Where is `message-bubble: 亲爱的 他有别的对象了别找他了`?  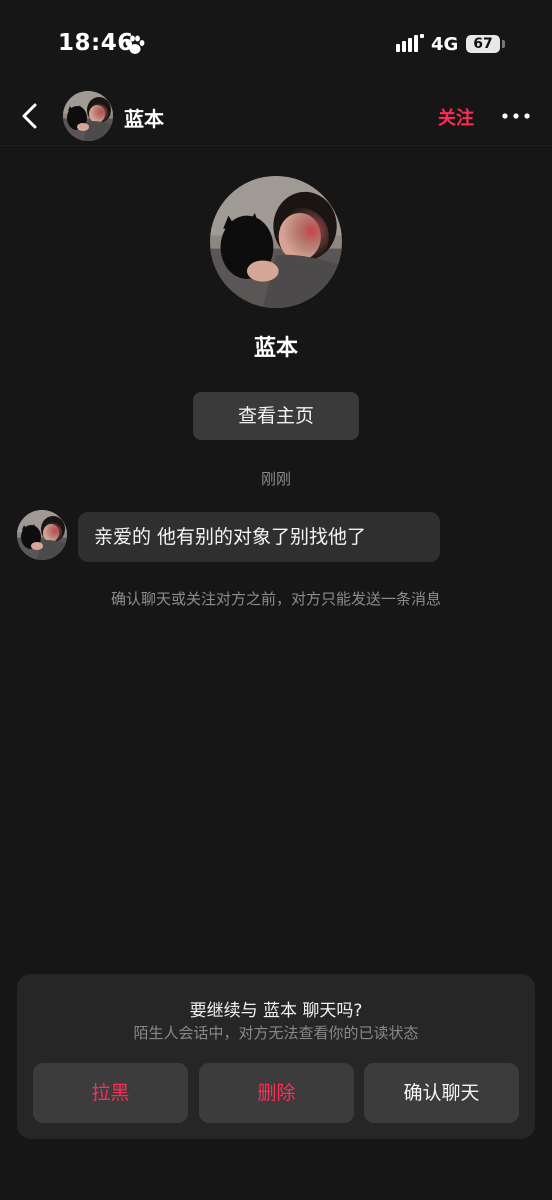
message-bubble: 亲爱的 他有别的对象了别找他了 is located at coordinates (259, 537).